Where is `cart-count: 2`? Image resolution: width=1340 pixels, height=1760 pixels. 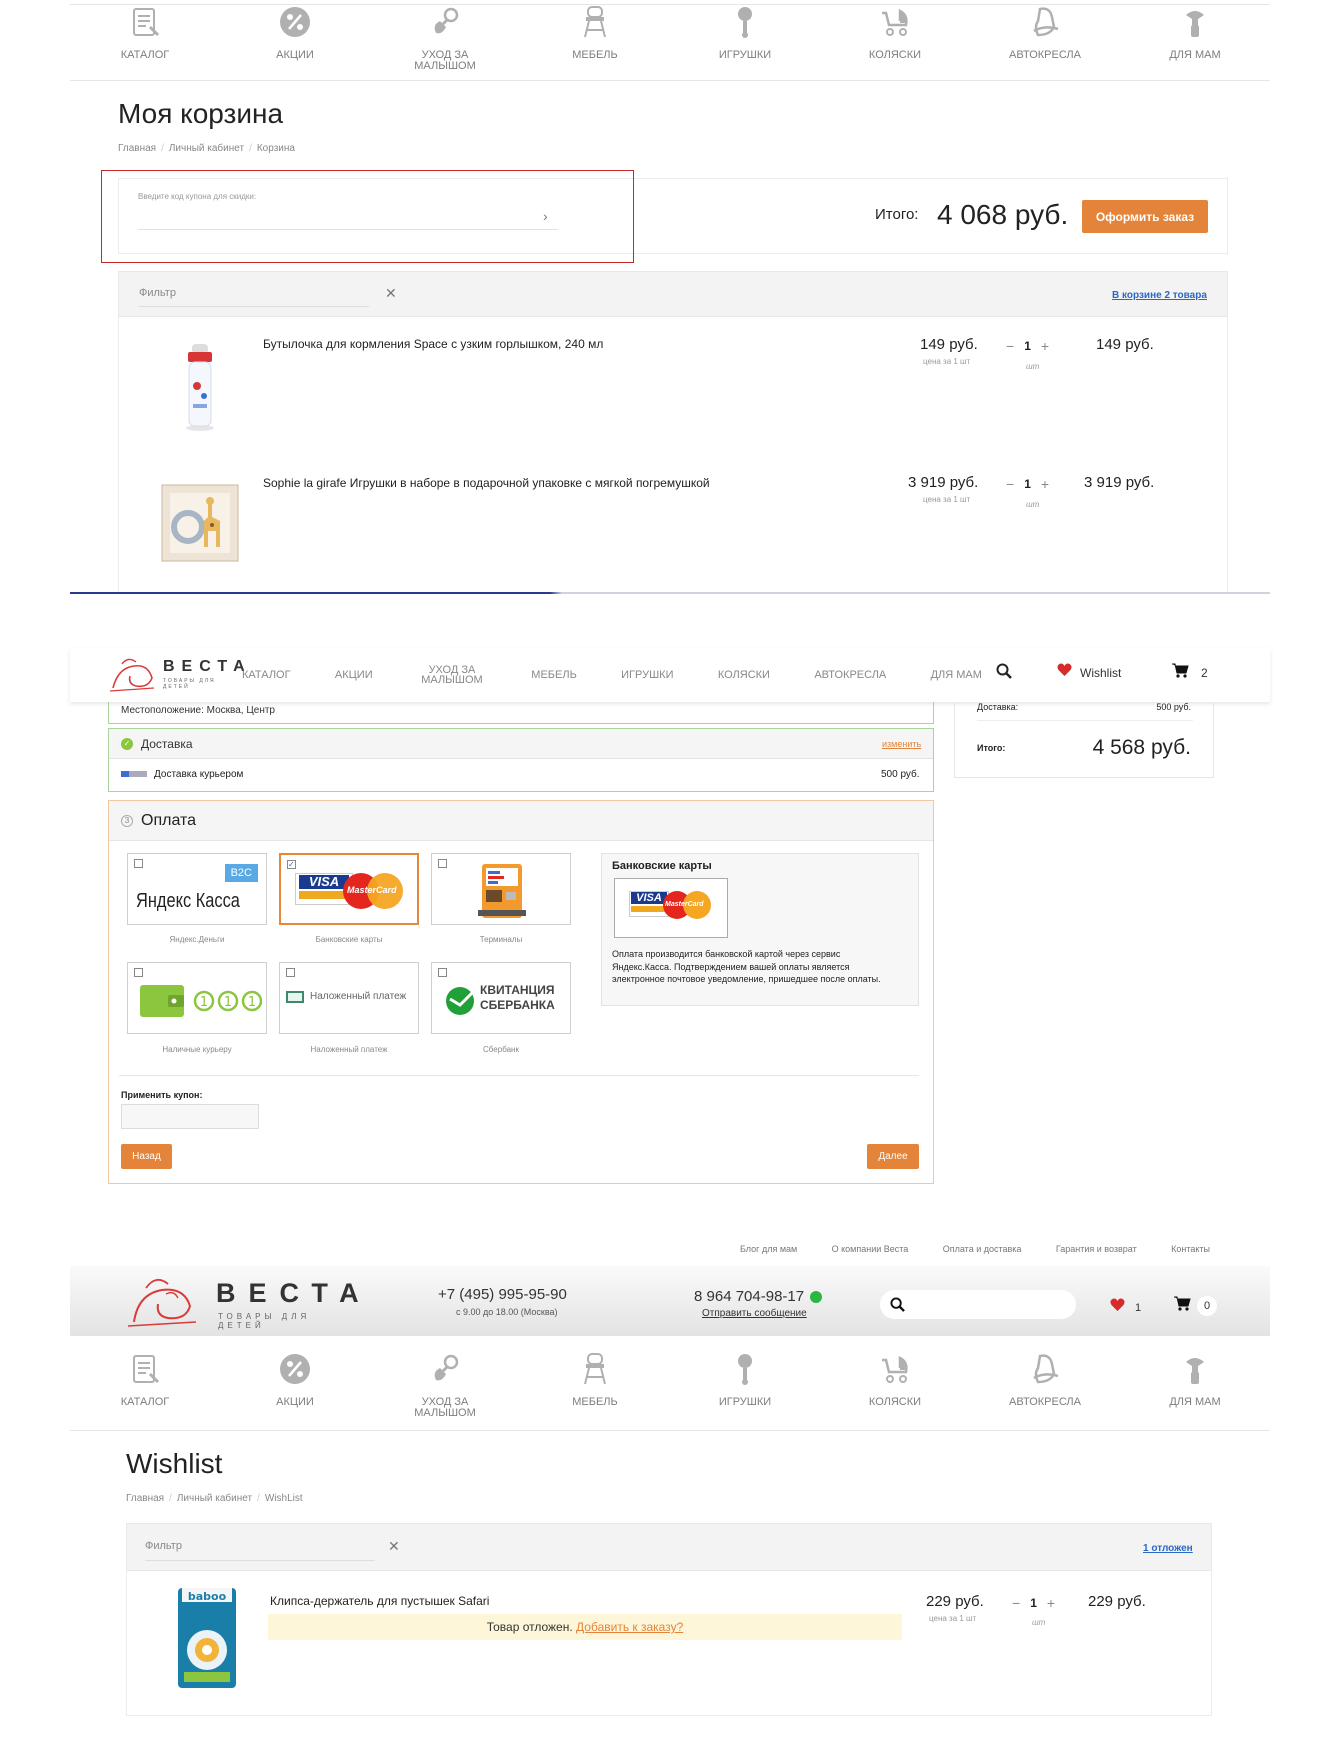 cart-count: 2 is located at coordinates (1204, 673).